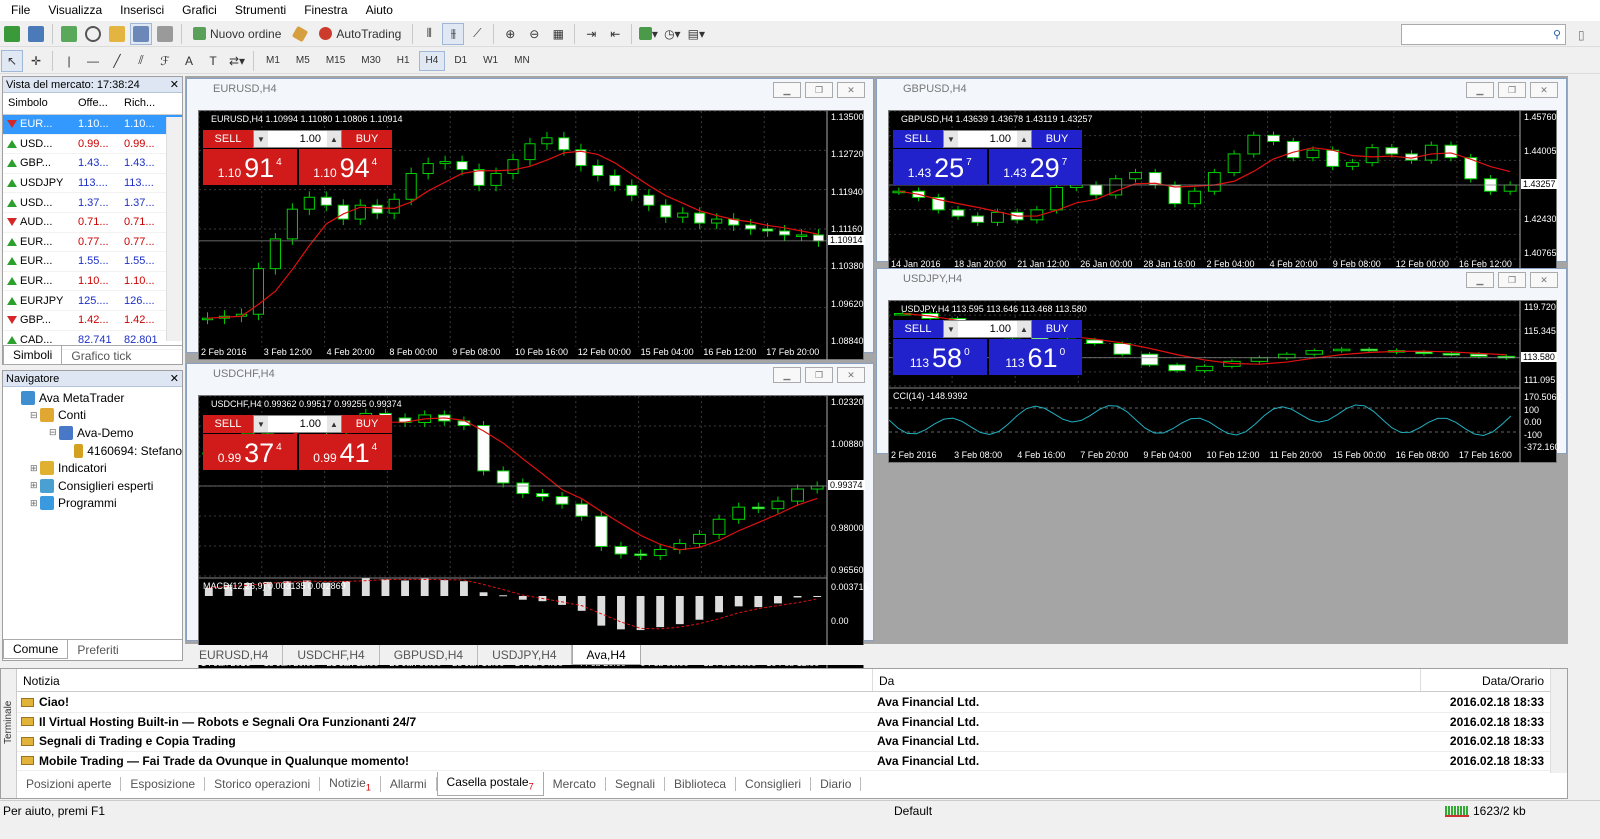 This screenshot has height=839, width=1600. What do you see at coordinates (141, 33) in the screenshot?
I see `terminal-toggle-icon` at bounding box center [141, 33].